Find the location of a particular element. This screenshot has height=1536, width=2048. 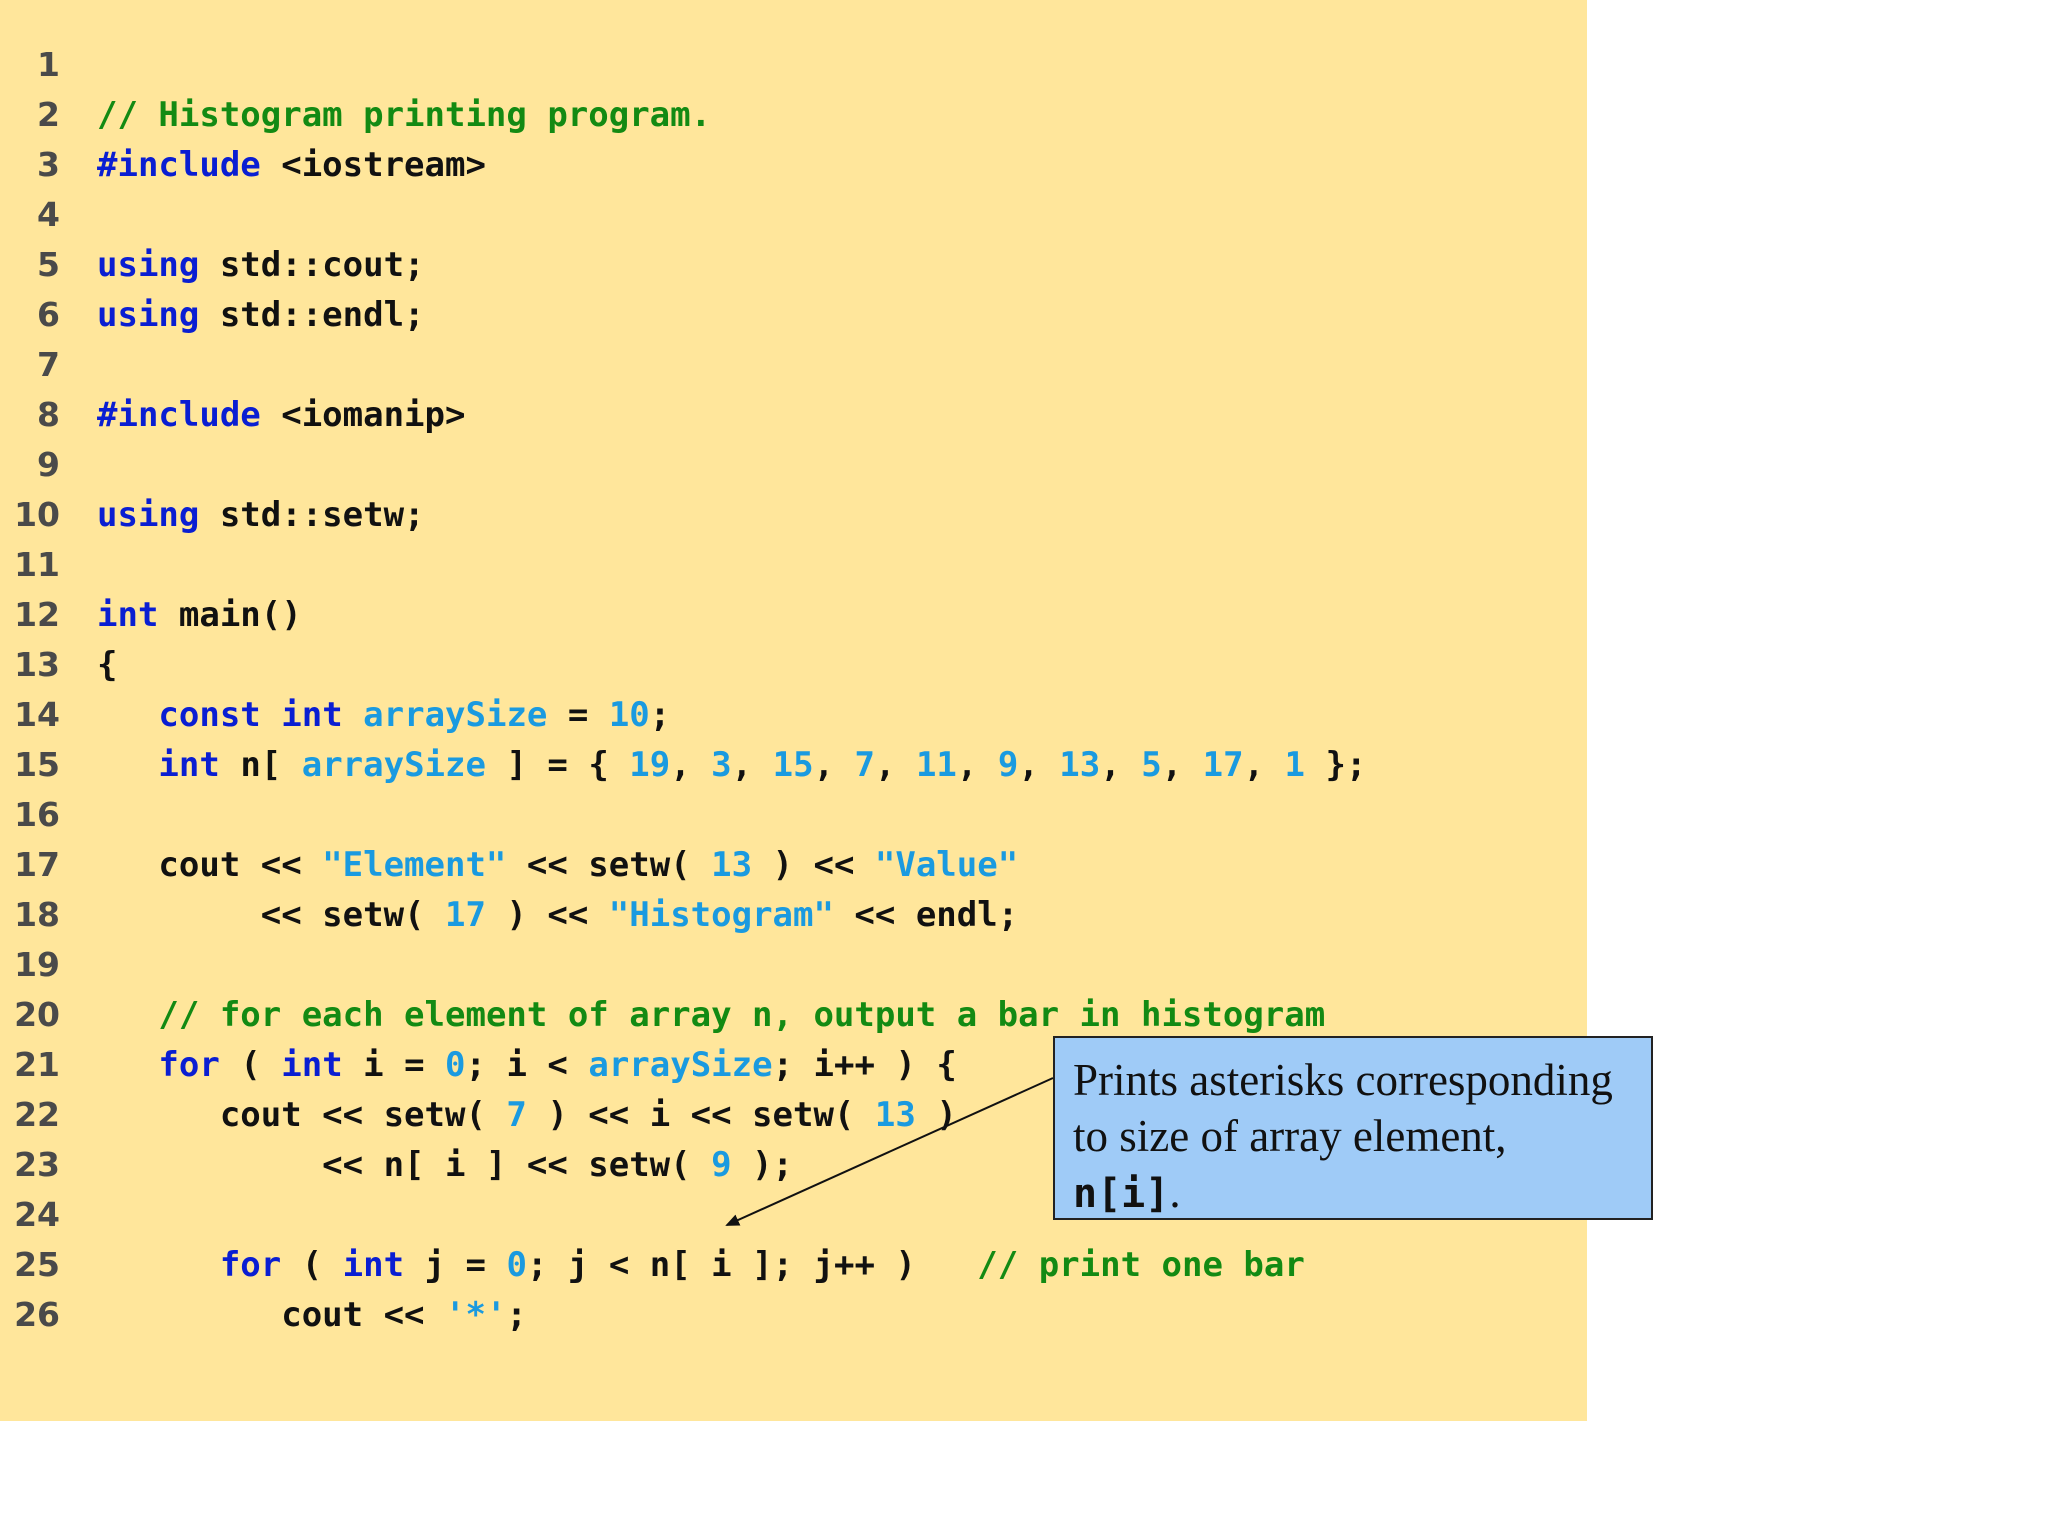

code-number: 17 is located at coordinates (1223, 765).